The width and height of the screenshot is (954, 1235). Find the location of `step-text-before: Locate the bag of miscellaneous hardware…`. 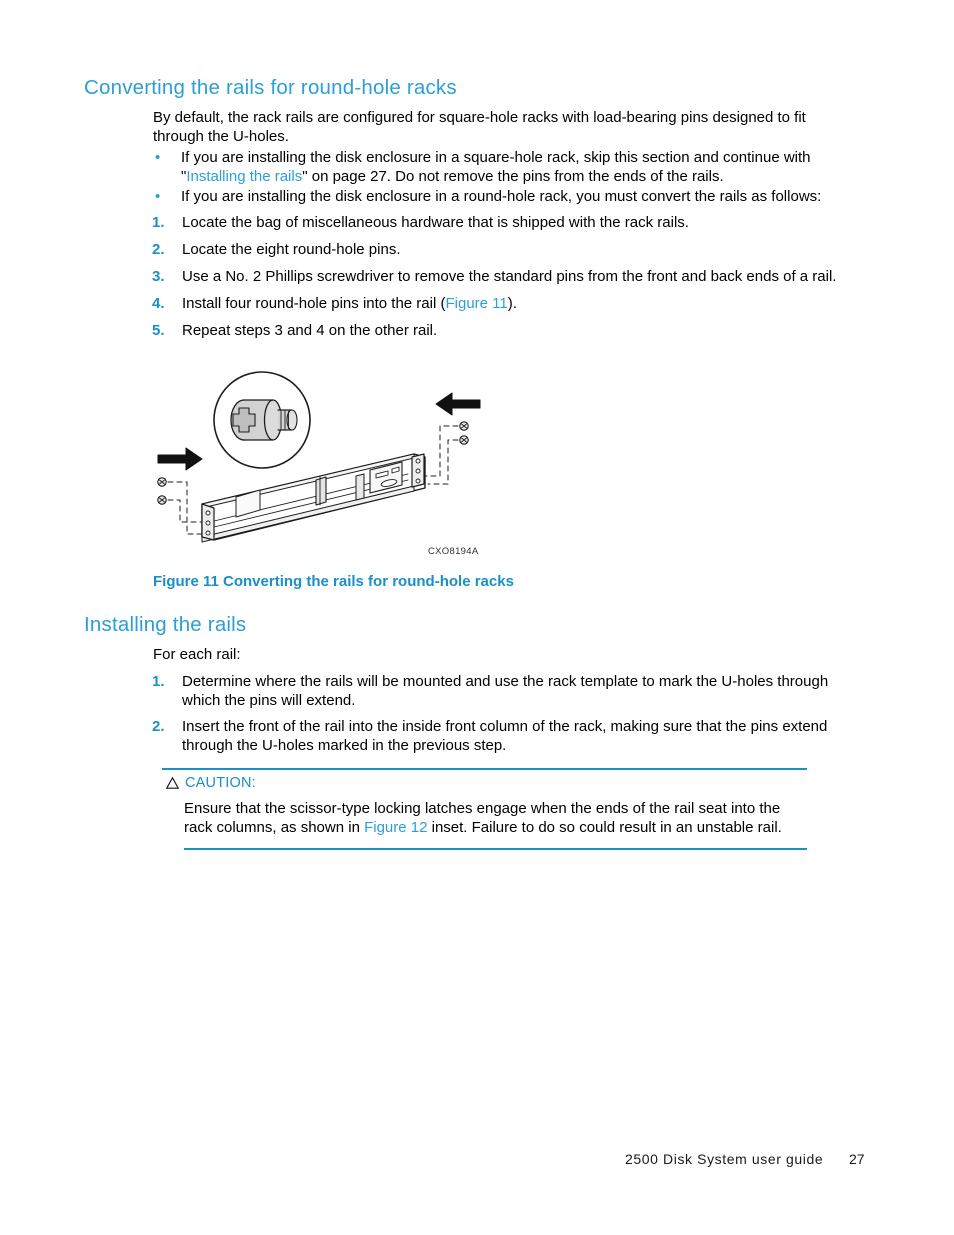

step-text-before: Locate the bag of miscellaneous hardware… is located at coordinates (435, 222).